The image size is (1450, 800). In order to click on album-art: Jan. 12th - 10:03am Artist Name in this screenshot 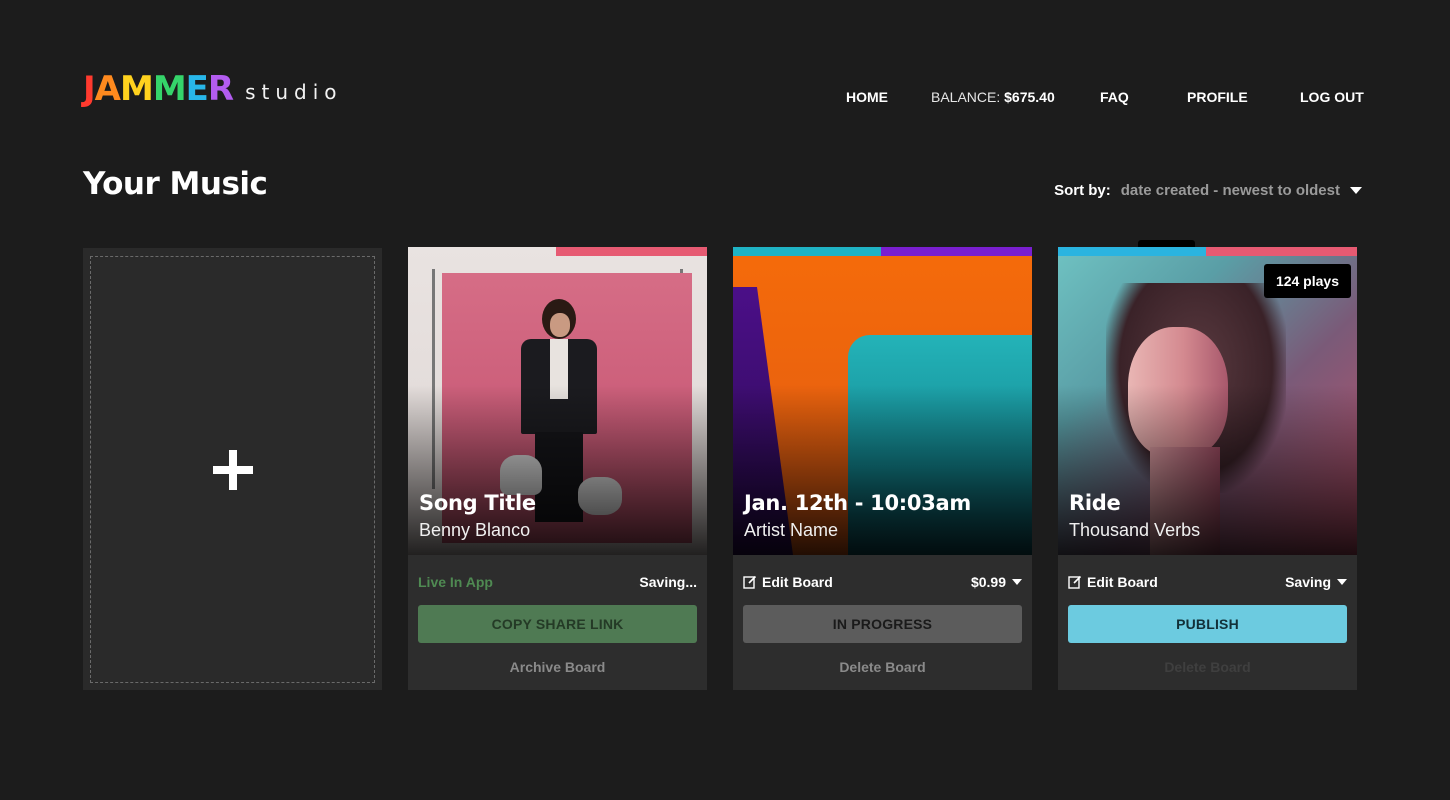, I will do `click(882, 401)`.